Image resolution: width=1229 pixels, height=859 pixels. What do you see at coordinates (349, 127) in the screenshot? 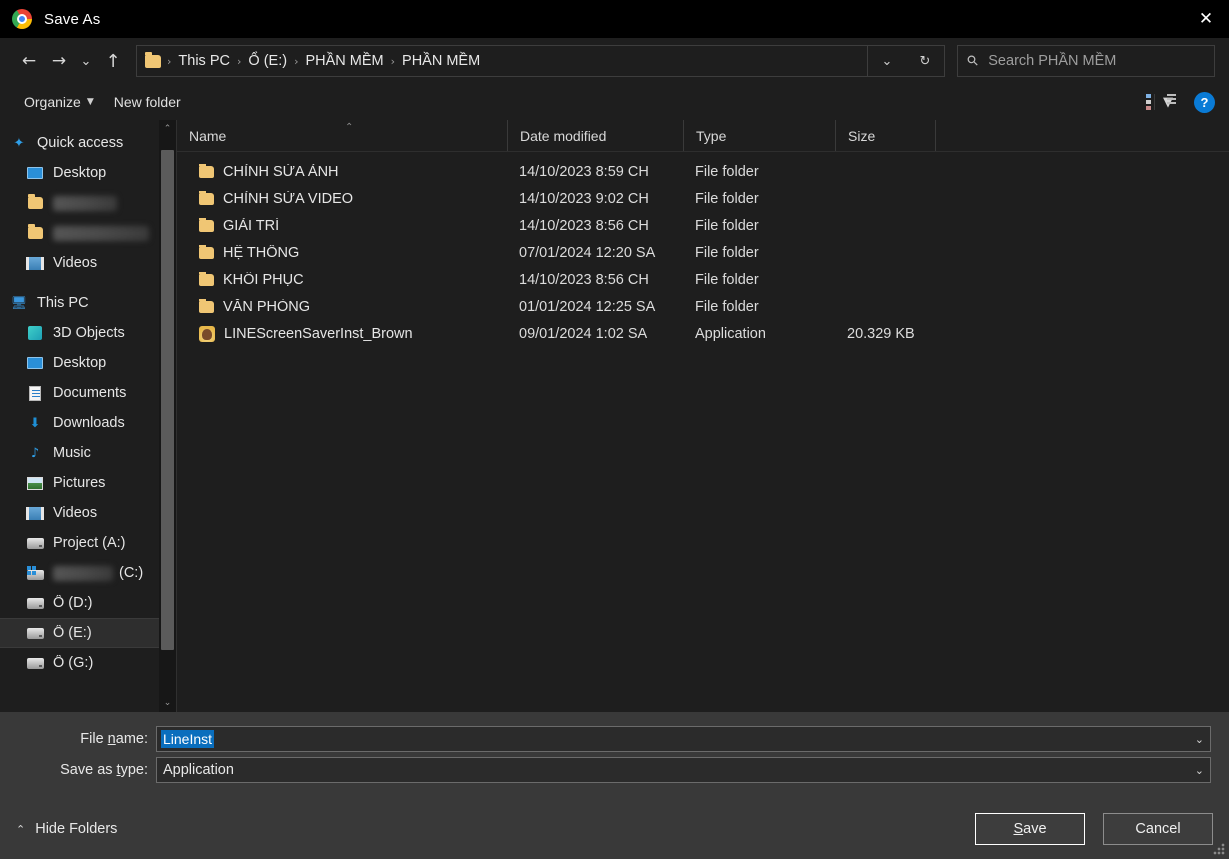
I see `sort-ascending-icon: ⌃` at bounding box center [349, 127].